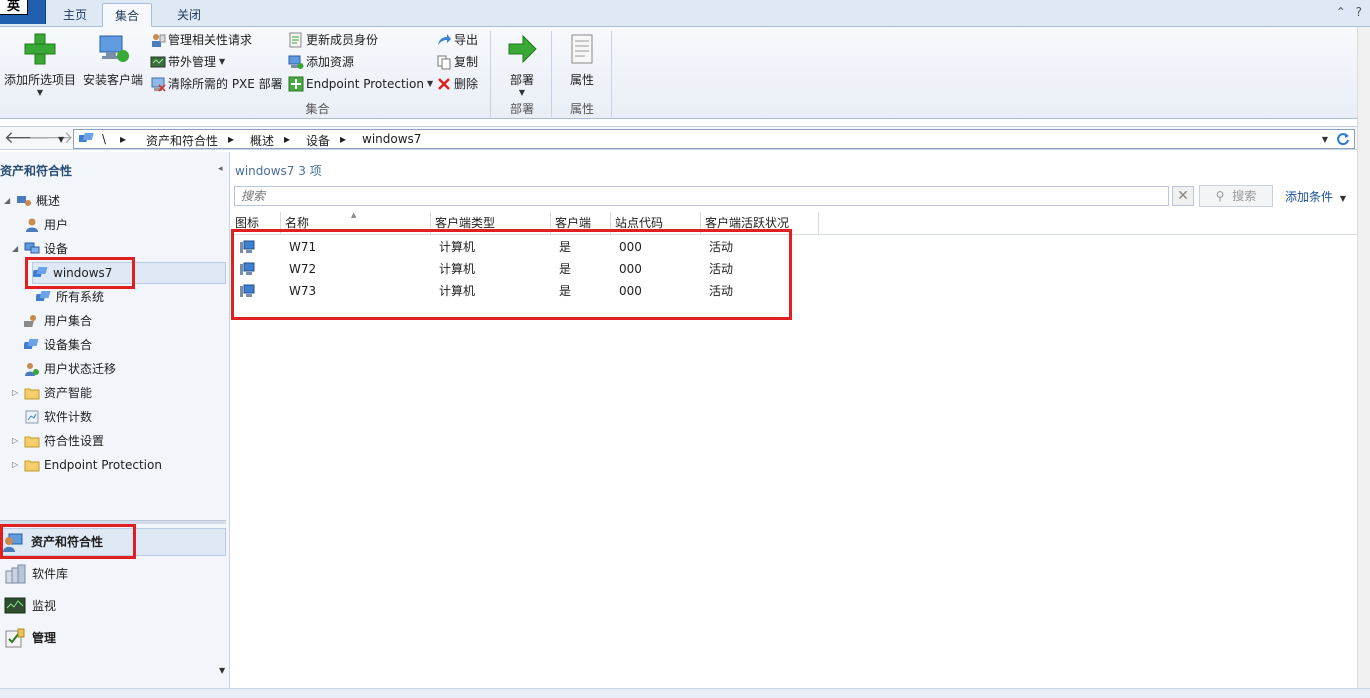  Describe the element at coordinates (158, 84) in the screenshot. I see `clear-pxe-icon` at that location.